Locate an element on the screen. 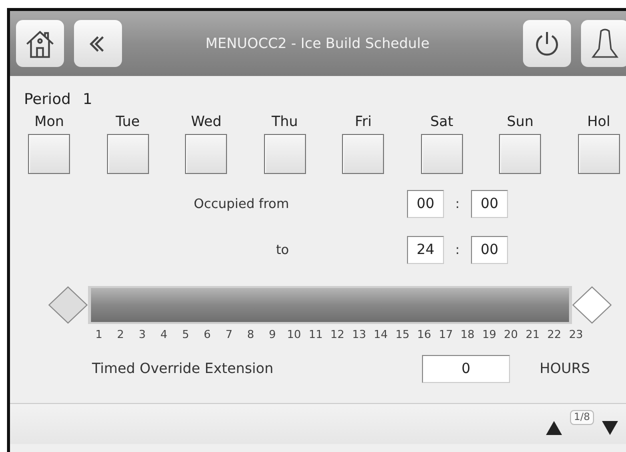 The image size is (626, 452). hour-tick-label: 20 is located at coordinates (510, 334).